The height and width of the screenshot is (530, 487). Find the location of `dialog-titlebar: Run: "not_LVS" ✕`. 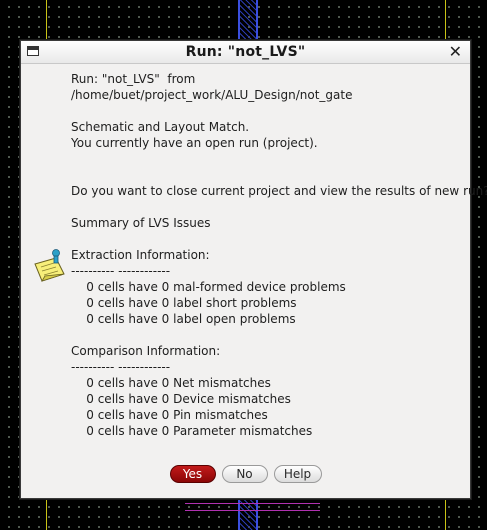

dialog-titlebar: Run: "not_LVS" ✕ is located at coordinates (245, 52).